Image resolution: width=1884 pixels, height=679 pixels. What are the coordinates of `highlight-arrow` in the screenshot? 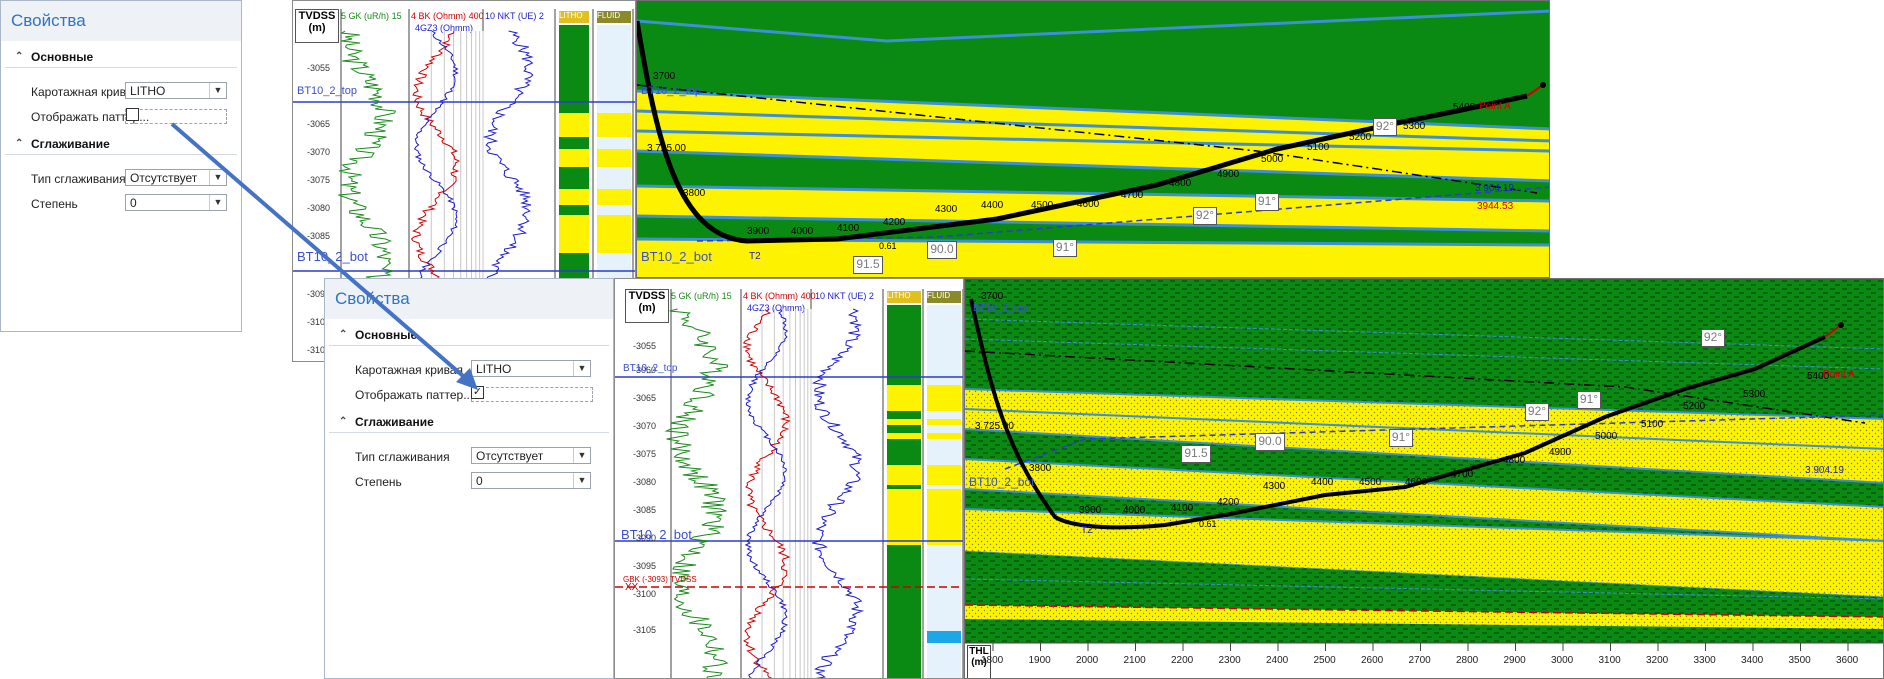 It's located at (324, 256).